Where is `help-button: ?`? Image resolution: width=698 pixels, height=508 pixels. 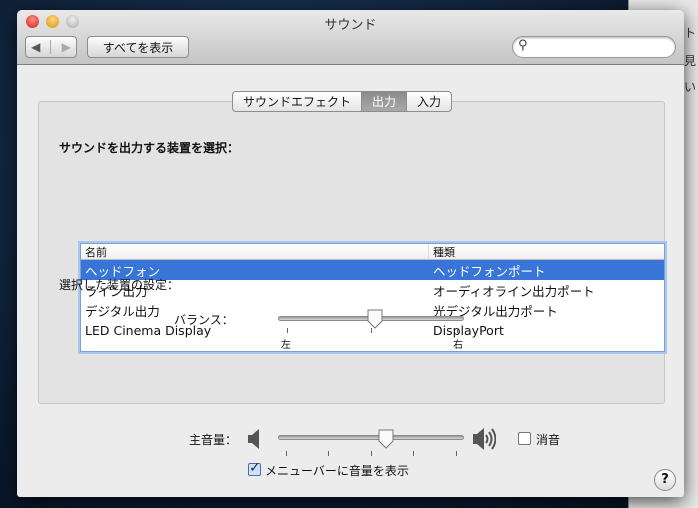 help-button: ? is located at coordinates (665, 480).